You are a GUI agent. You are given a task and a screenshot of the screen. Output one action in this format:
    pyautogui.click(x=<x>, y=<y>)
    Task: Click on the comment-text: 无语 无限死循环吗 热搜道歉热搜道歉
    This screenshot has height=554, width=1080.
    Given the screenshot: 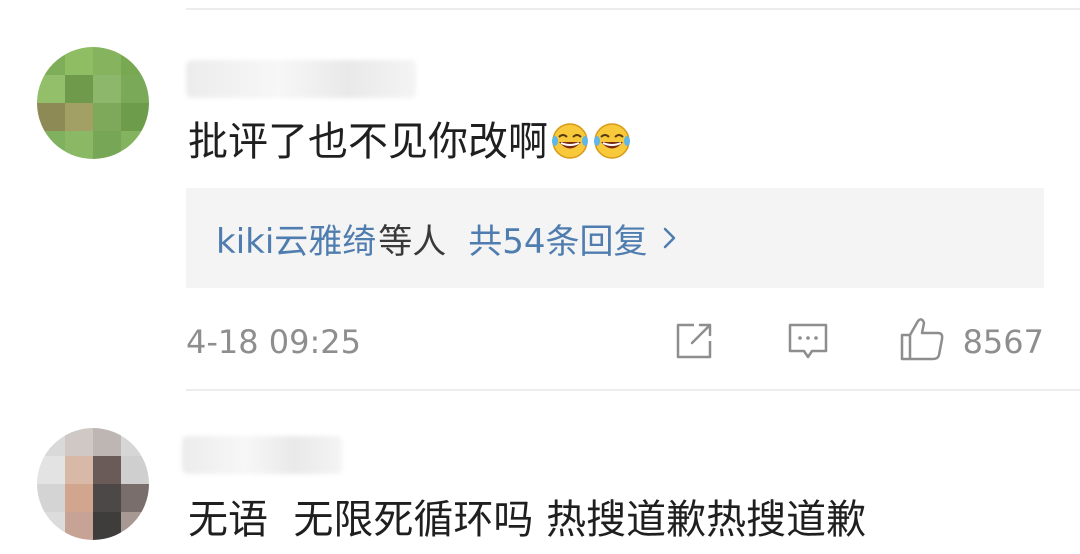 What is the action you would take?
    pyautogui.click(x=527, y=520)
    